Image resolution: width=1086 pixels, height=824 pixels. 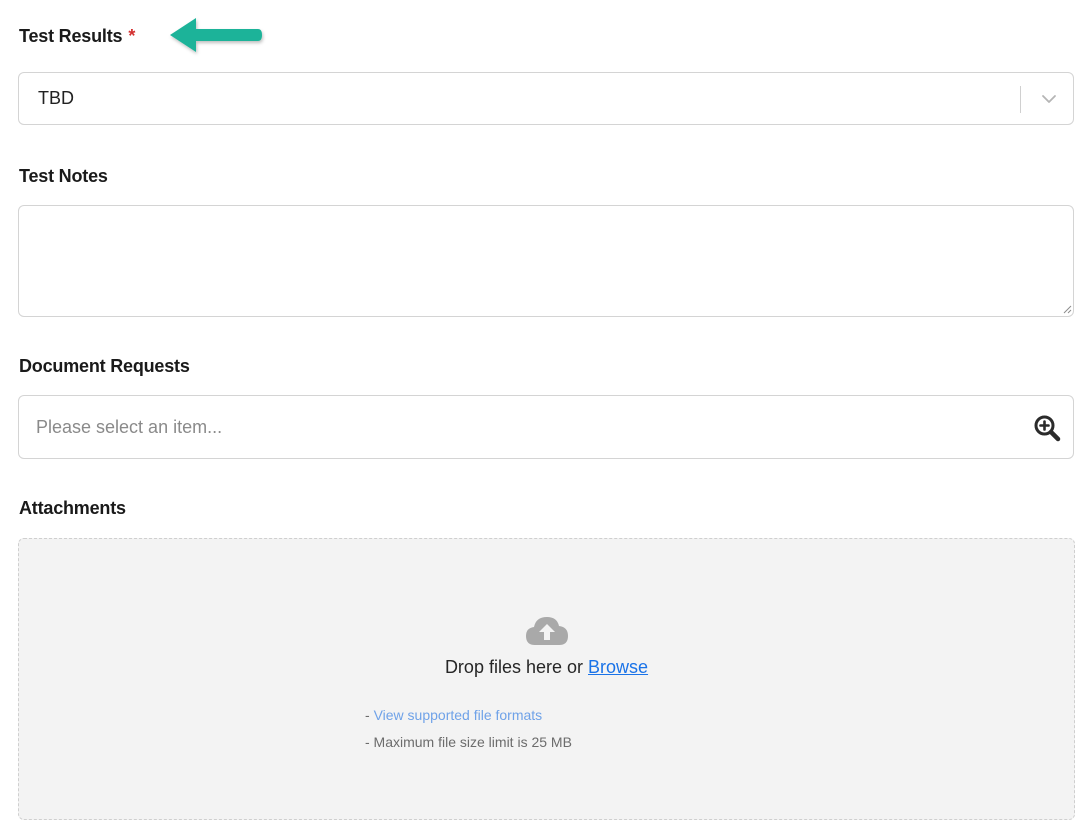 I want to click on arrow-left-icon, so click(x=216, y=35).